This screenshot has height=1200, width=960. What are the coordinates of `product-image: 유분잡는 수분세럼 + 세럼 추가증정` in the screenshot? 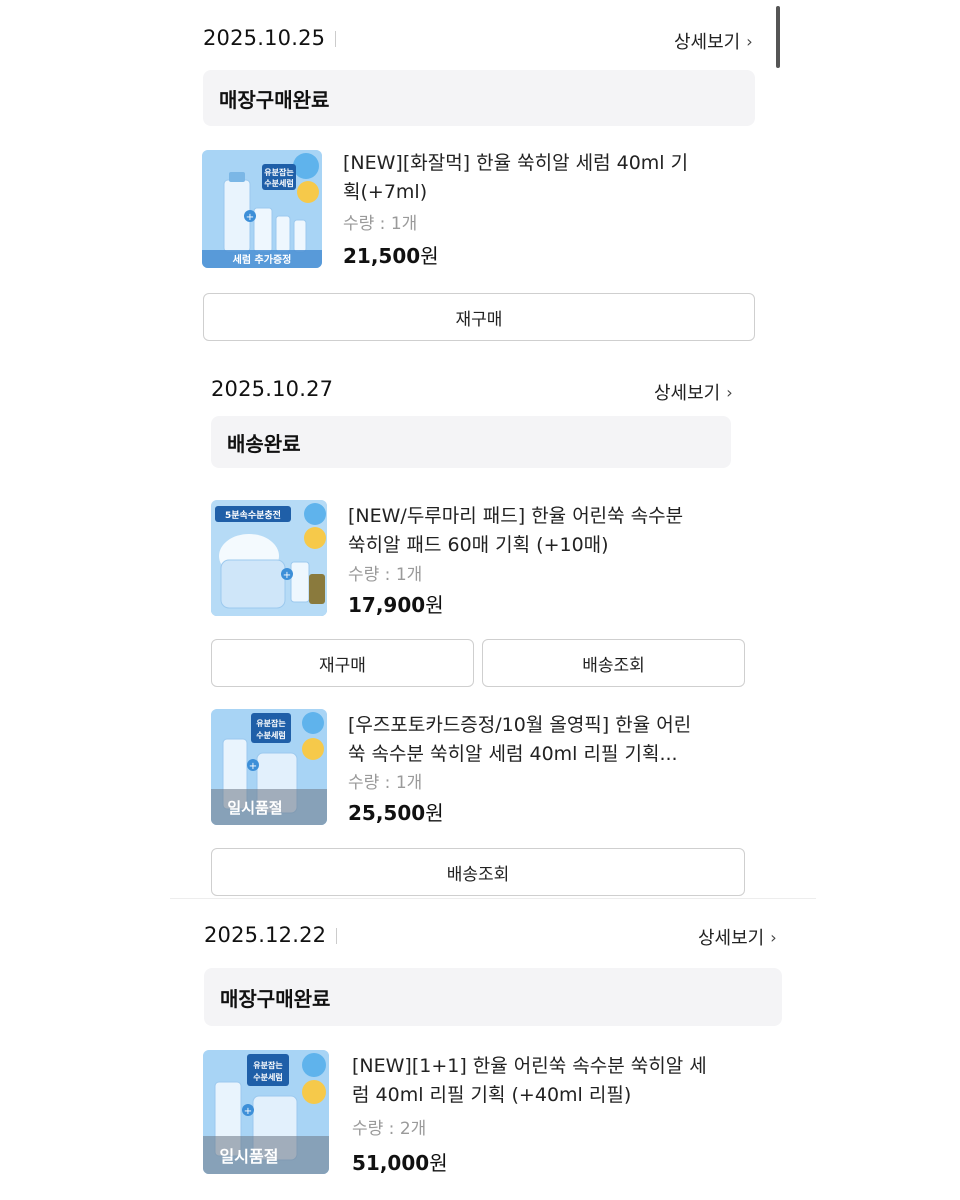 It's located at (262, 209).